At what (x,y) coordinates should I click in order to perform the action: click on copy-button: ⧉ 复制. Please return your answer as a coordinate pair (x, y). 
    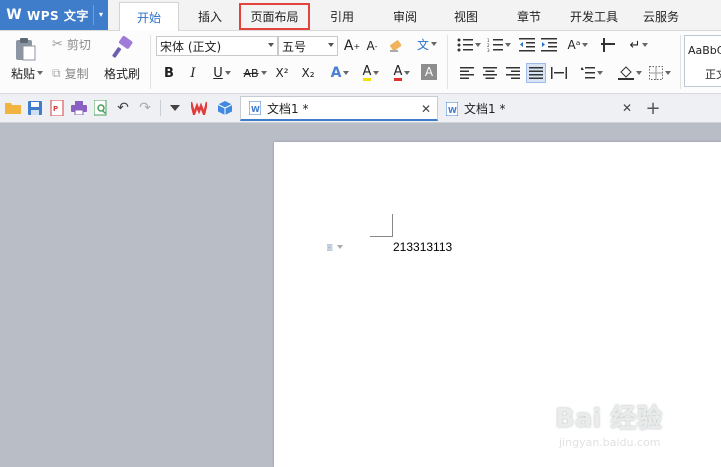
    Looking at the image, I should click on (76, 73).